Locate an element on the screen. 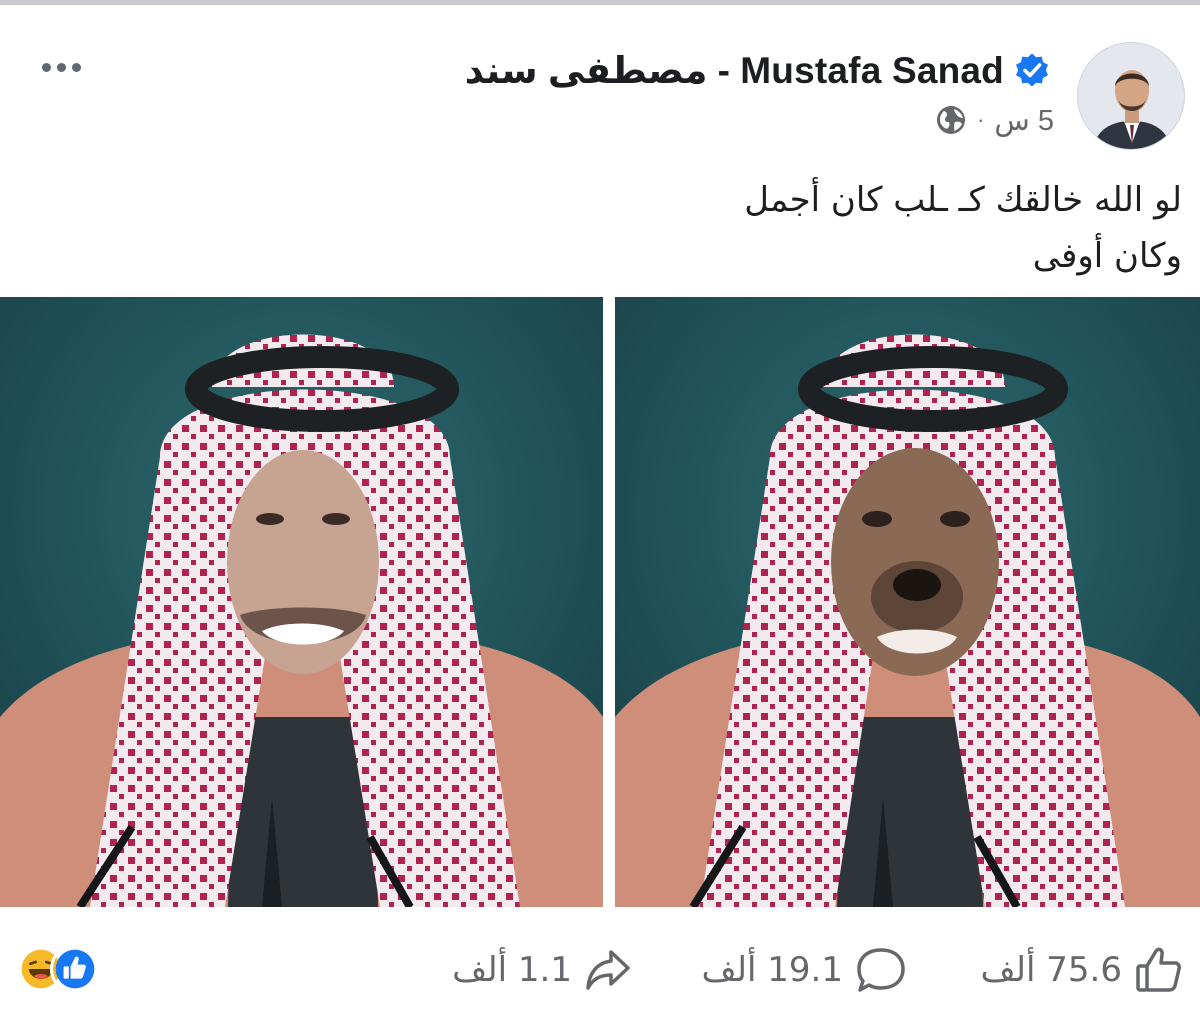  avatar is located at coordinates (1131, 96).